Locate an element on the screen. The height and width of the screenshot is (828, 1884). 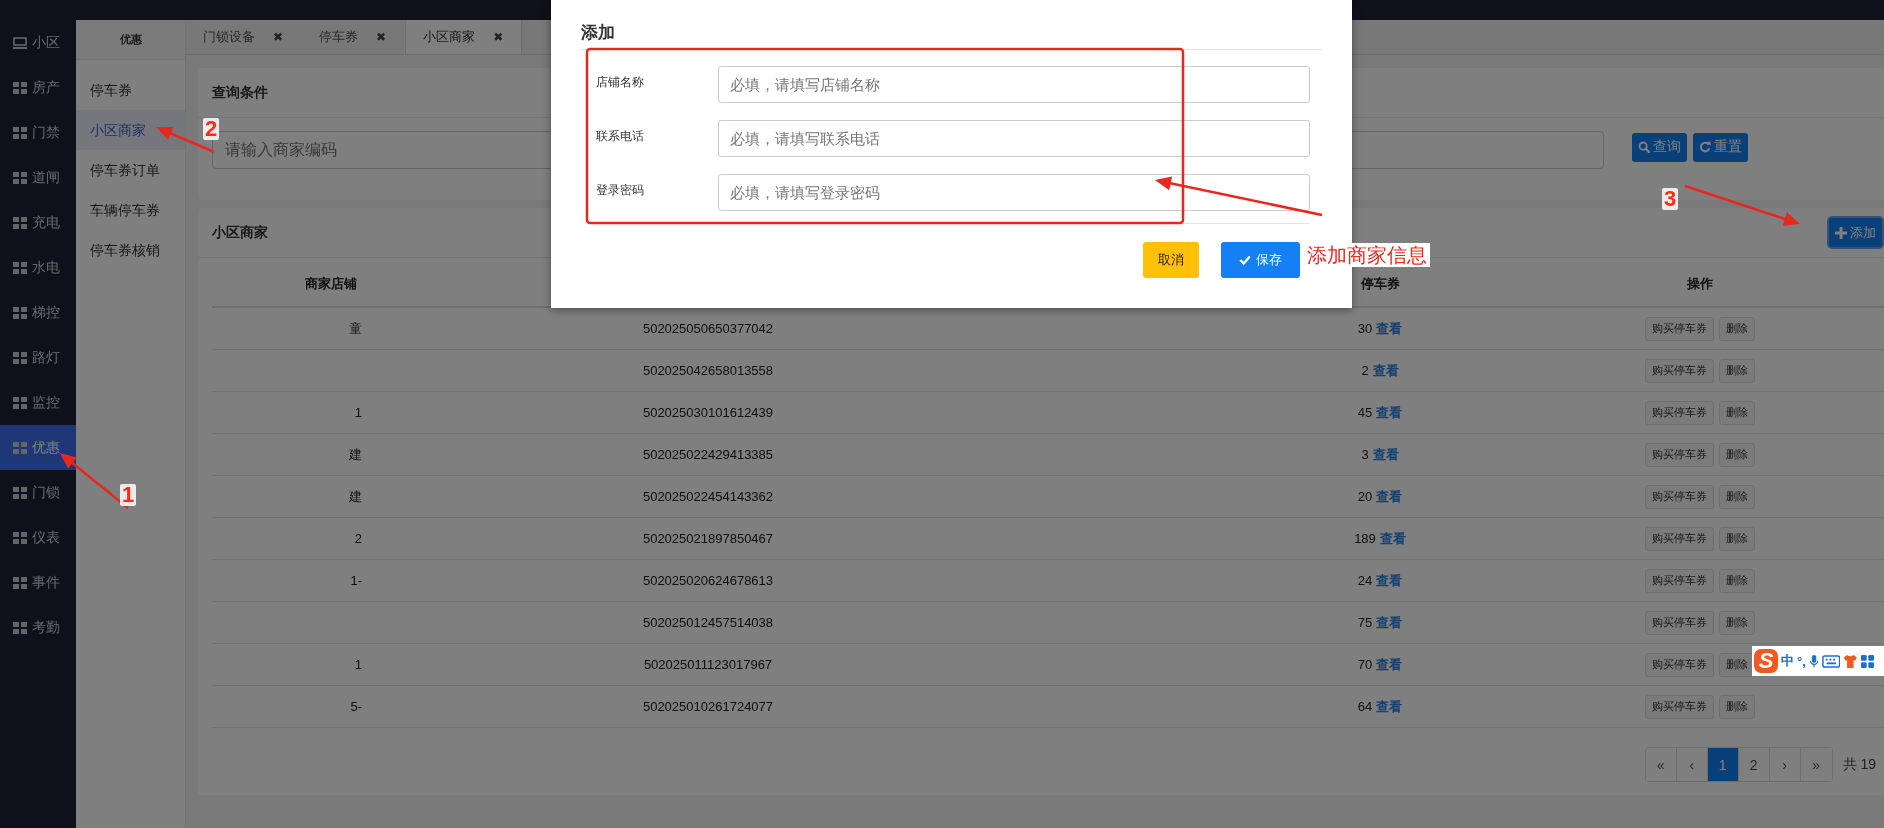
ime-logo: S is located at coordinates (1766, 661).